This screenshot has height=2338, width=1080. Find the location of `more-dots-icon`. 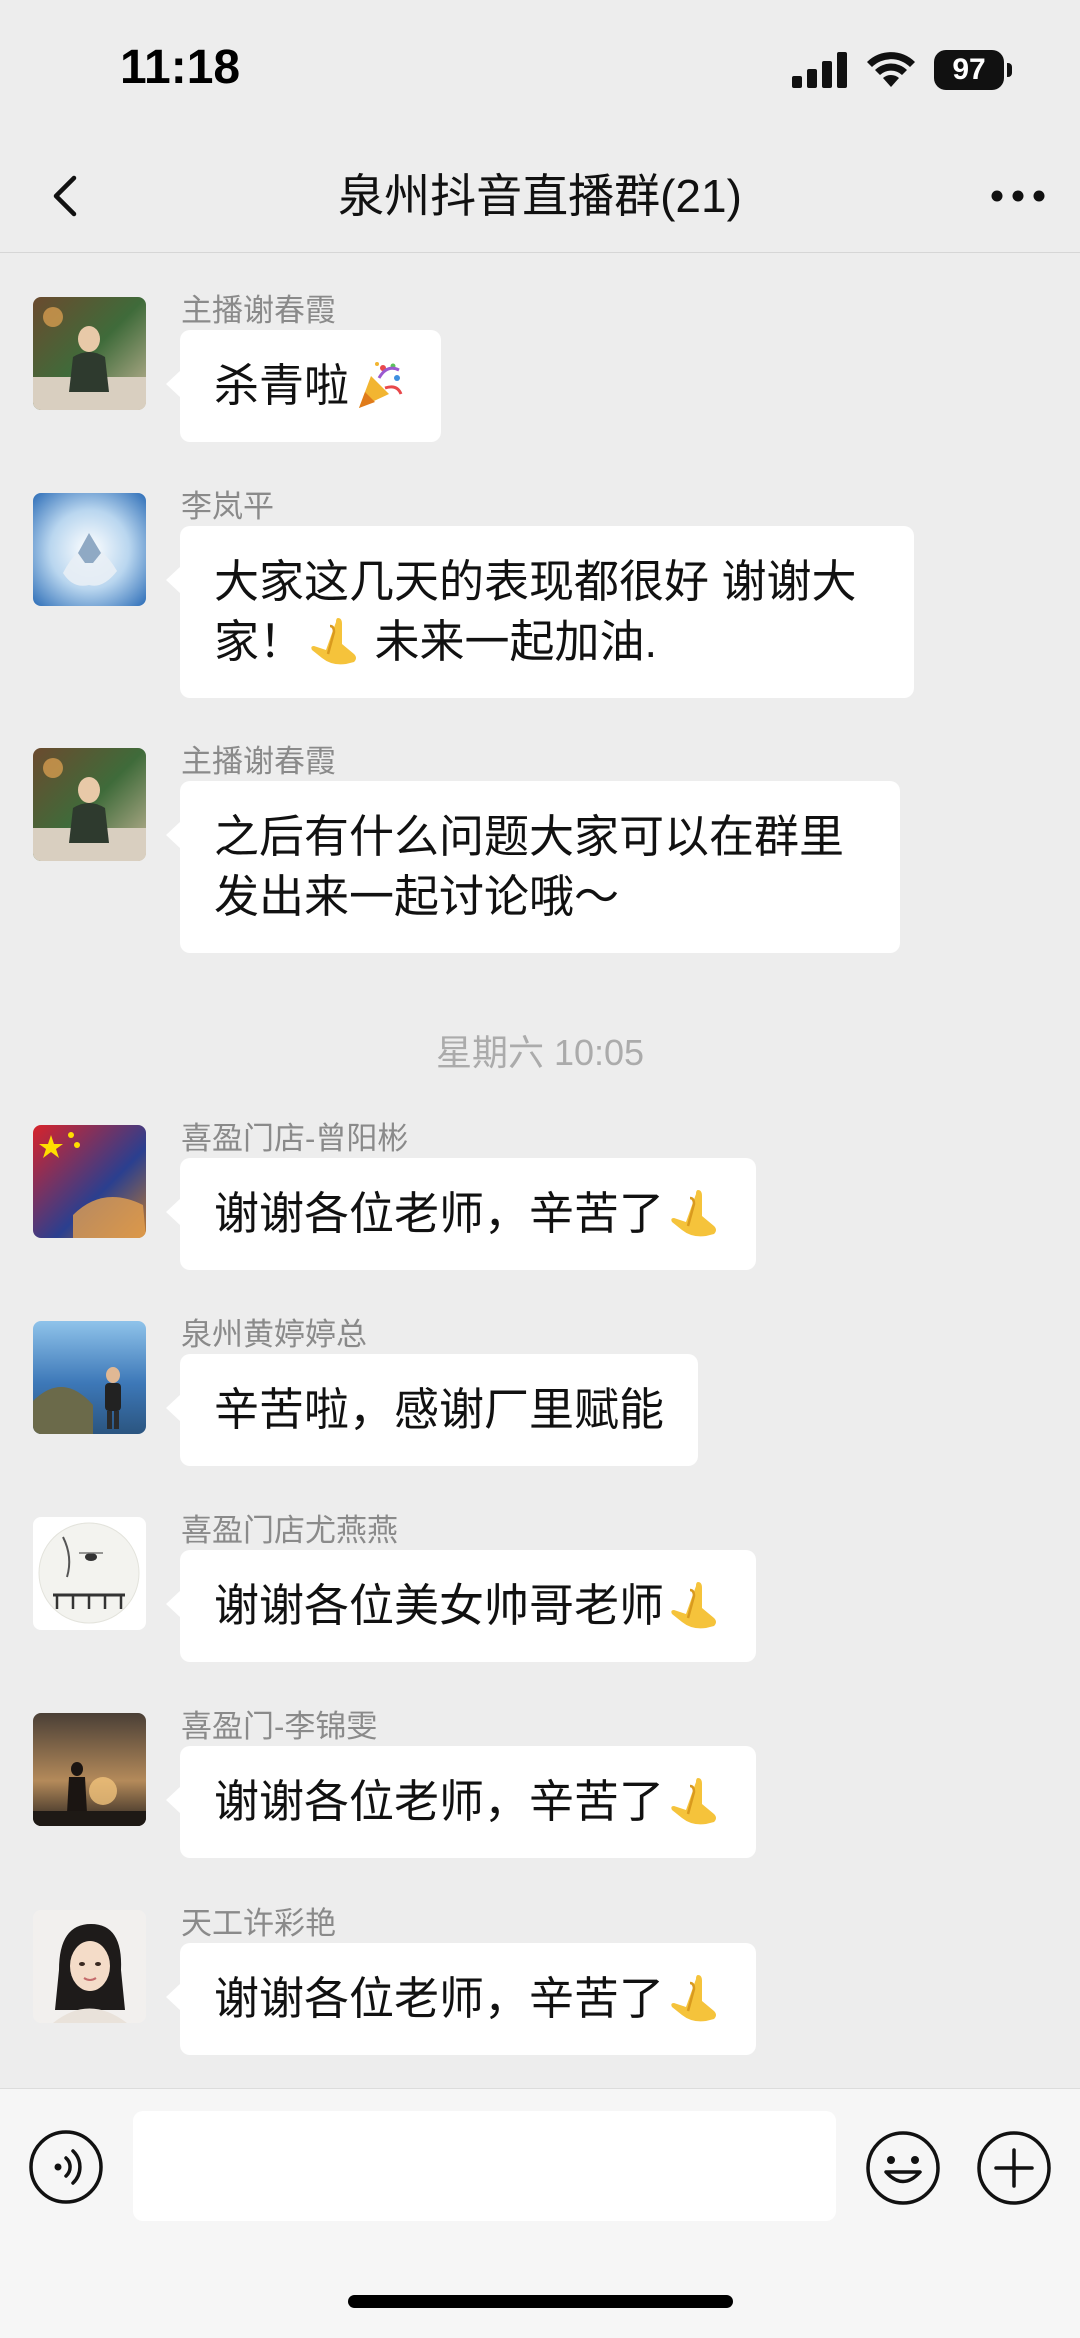

more-dots-icon is located at coordinates (1018, 196).